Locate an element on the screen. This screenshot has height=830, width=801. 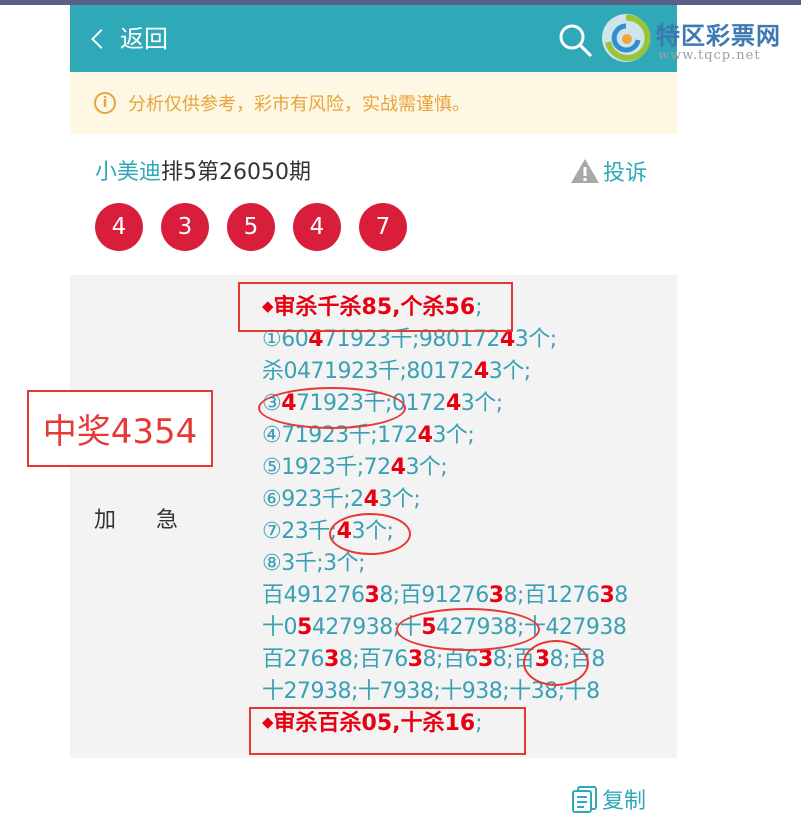
analysis-line: ⑥923千;243个; is located at coordinates (467, 500).